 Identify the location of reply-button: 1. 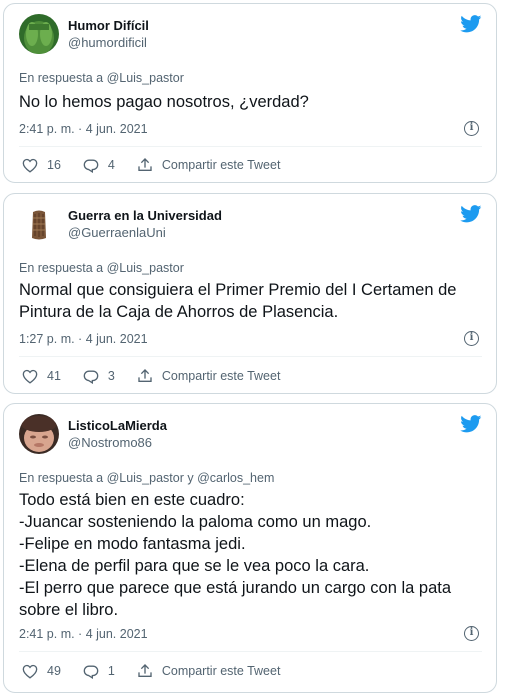
(99, 671).